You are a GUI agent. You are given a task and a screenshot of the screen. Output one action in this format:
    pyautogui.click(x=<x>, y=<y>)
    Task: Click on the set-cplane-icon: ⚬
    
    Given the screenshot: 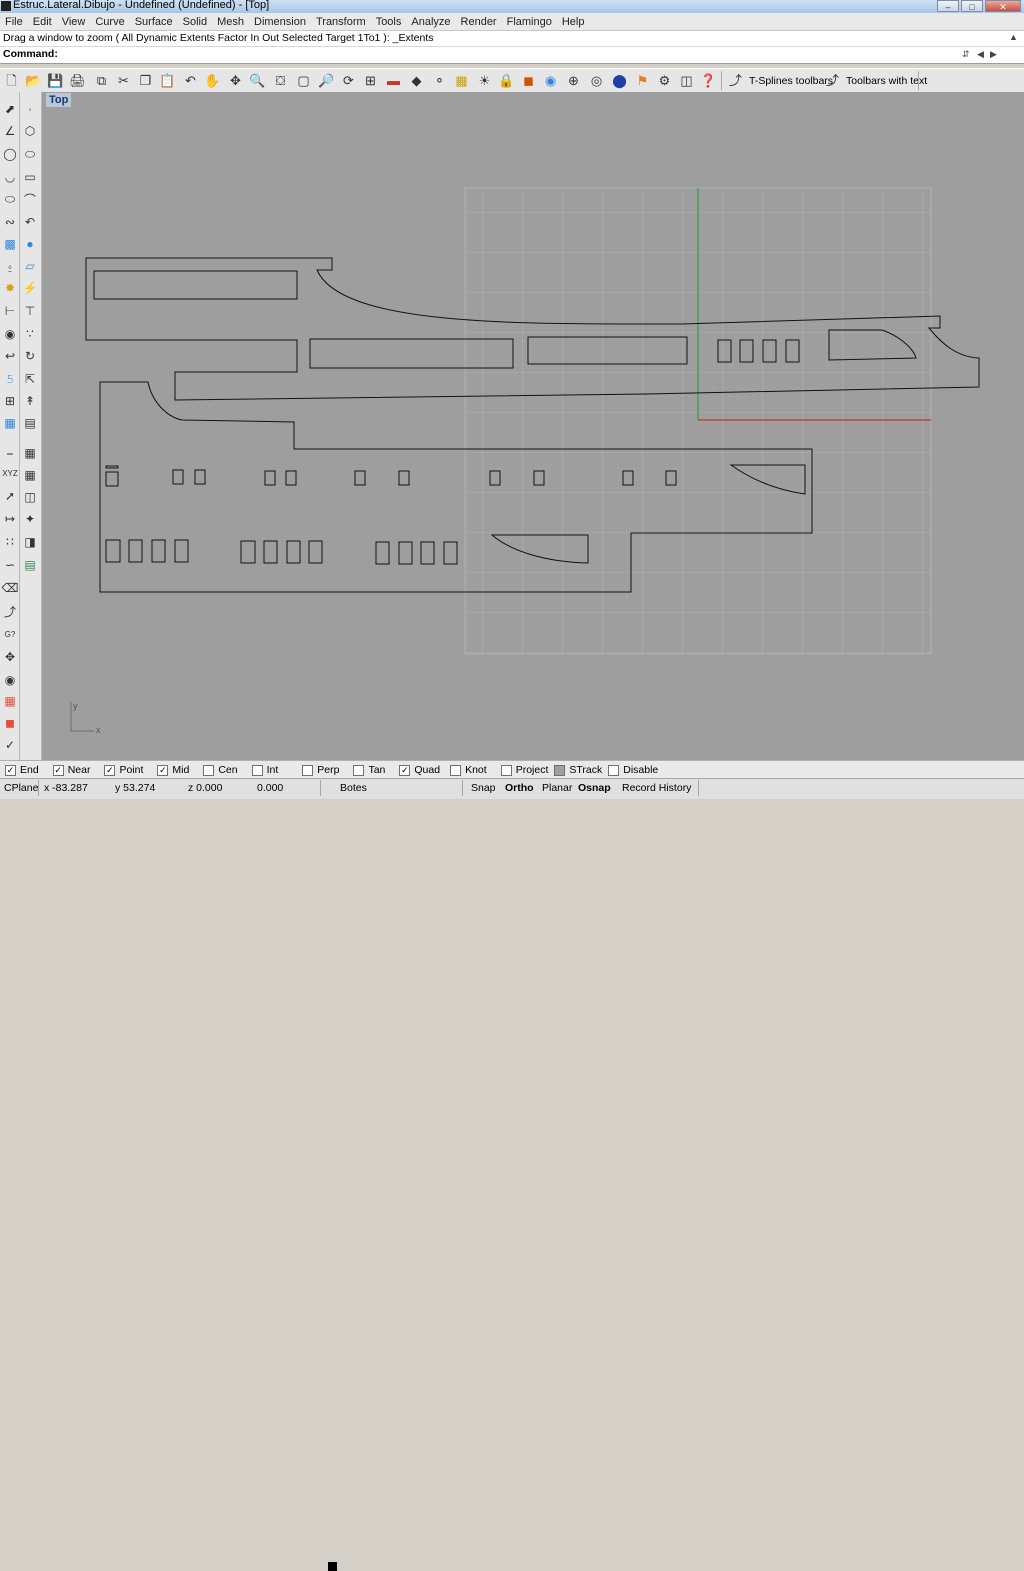 What is the action you would take?
    pyautogui.click(x=439, y=80)
    